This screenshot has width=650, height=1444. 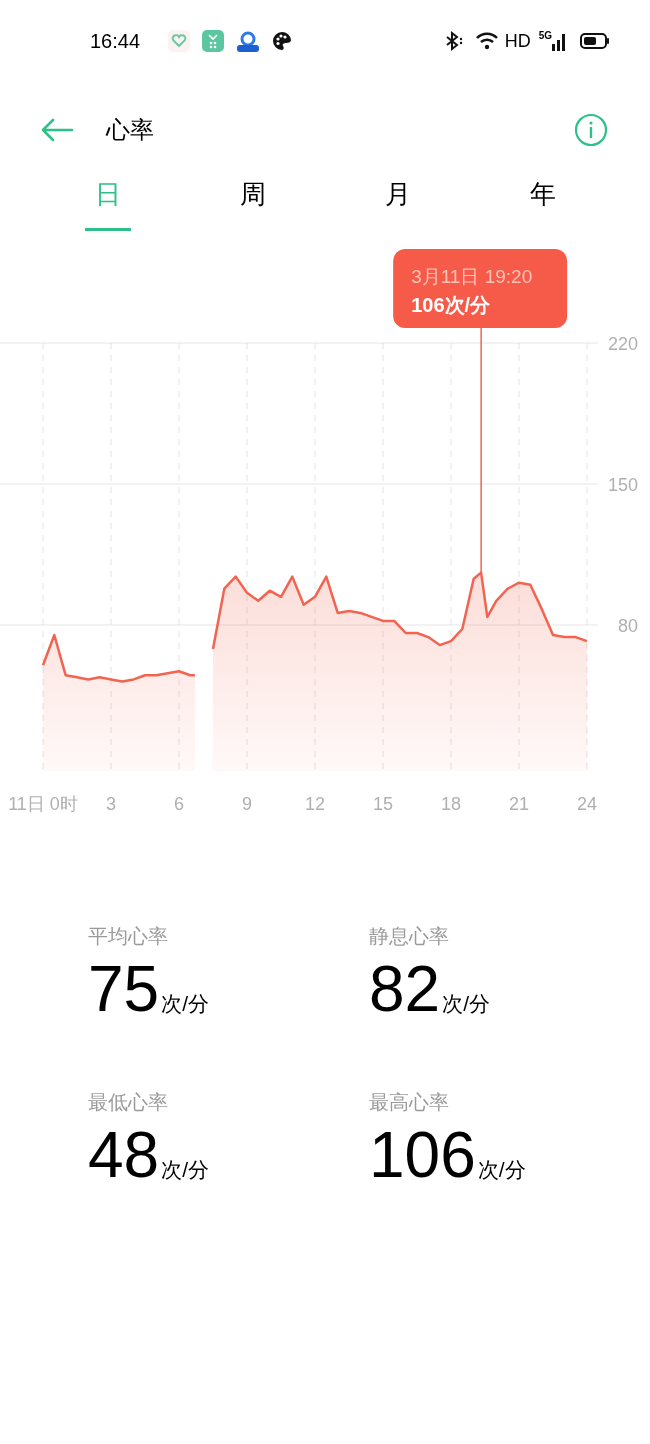 I want to click on y-axis-label: 150, so click(x=622, y=485).